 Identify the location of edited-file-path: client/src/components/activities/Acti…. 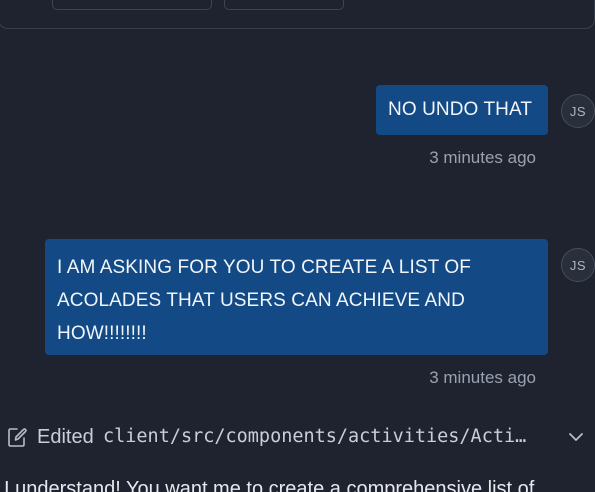
(329, 436).